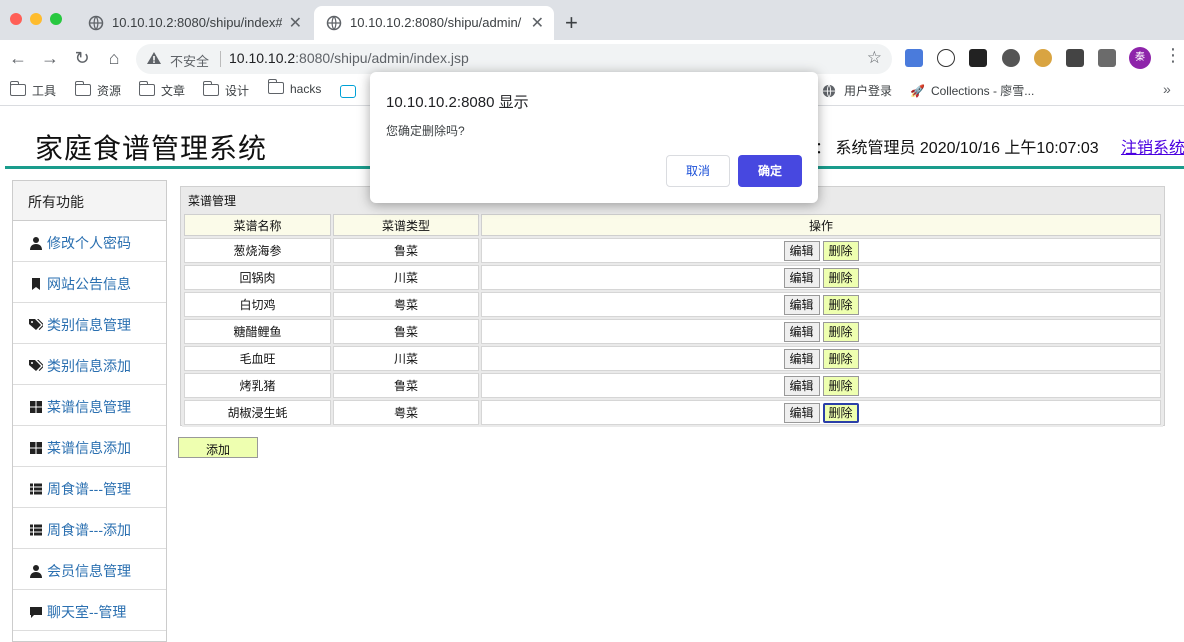 This screenshot has width=1184, height=642. Describe the element at coordinates (16, 19) in the screenshot. I see `close-window-icon` at that location.